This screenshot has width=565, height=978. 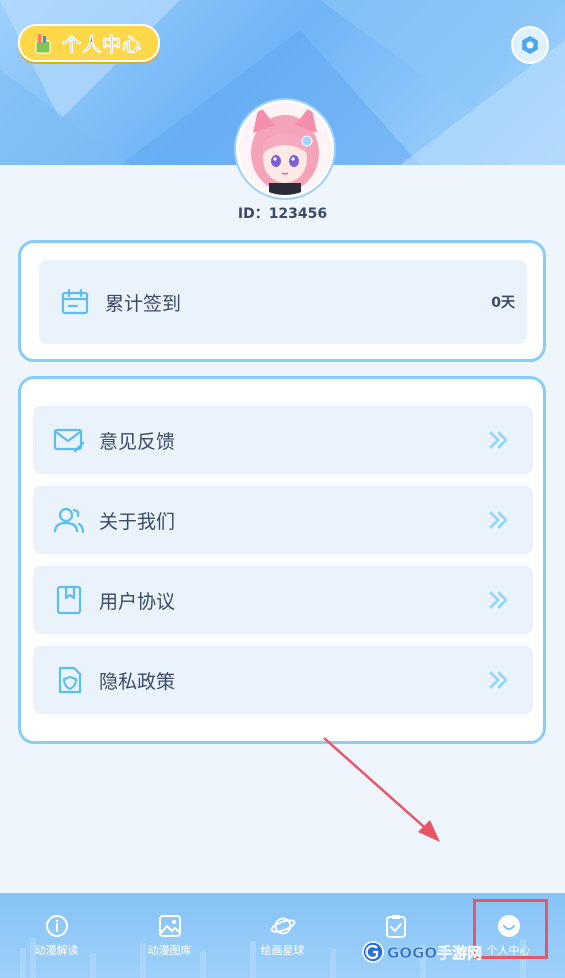 I want to click on checkin-card: 累计签到 0天, so click(x=282, y=301).